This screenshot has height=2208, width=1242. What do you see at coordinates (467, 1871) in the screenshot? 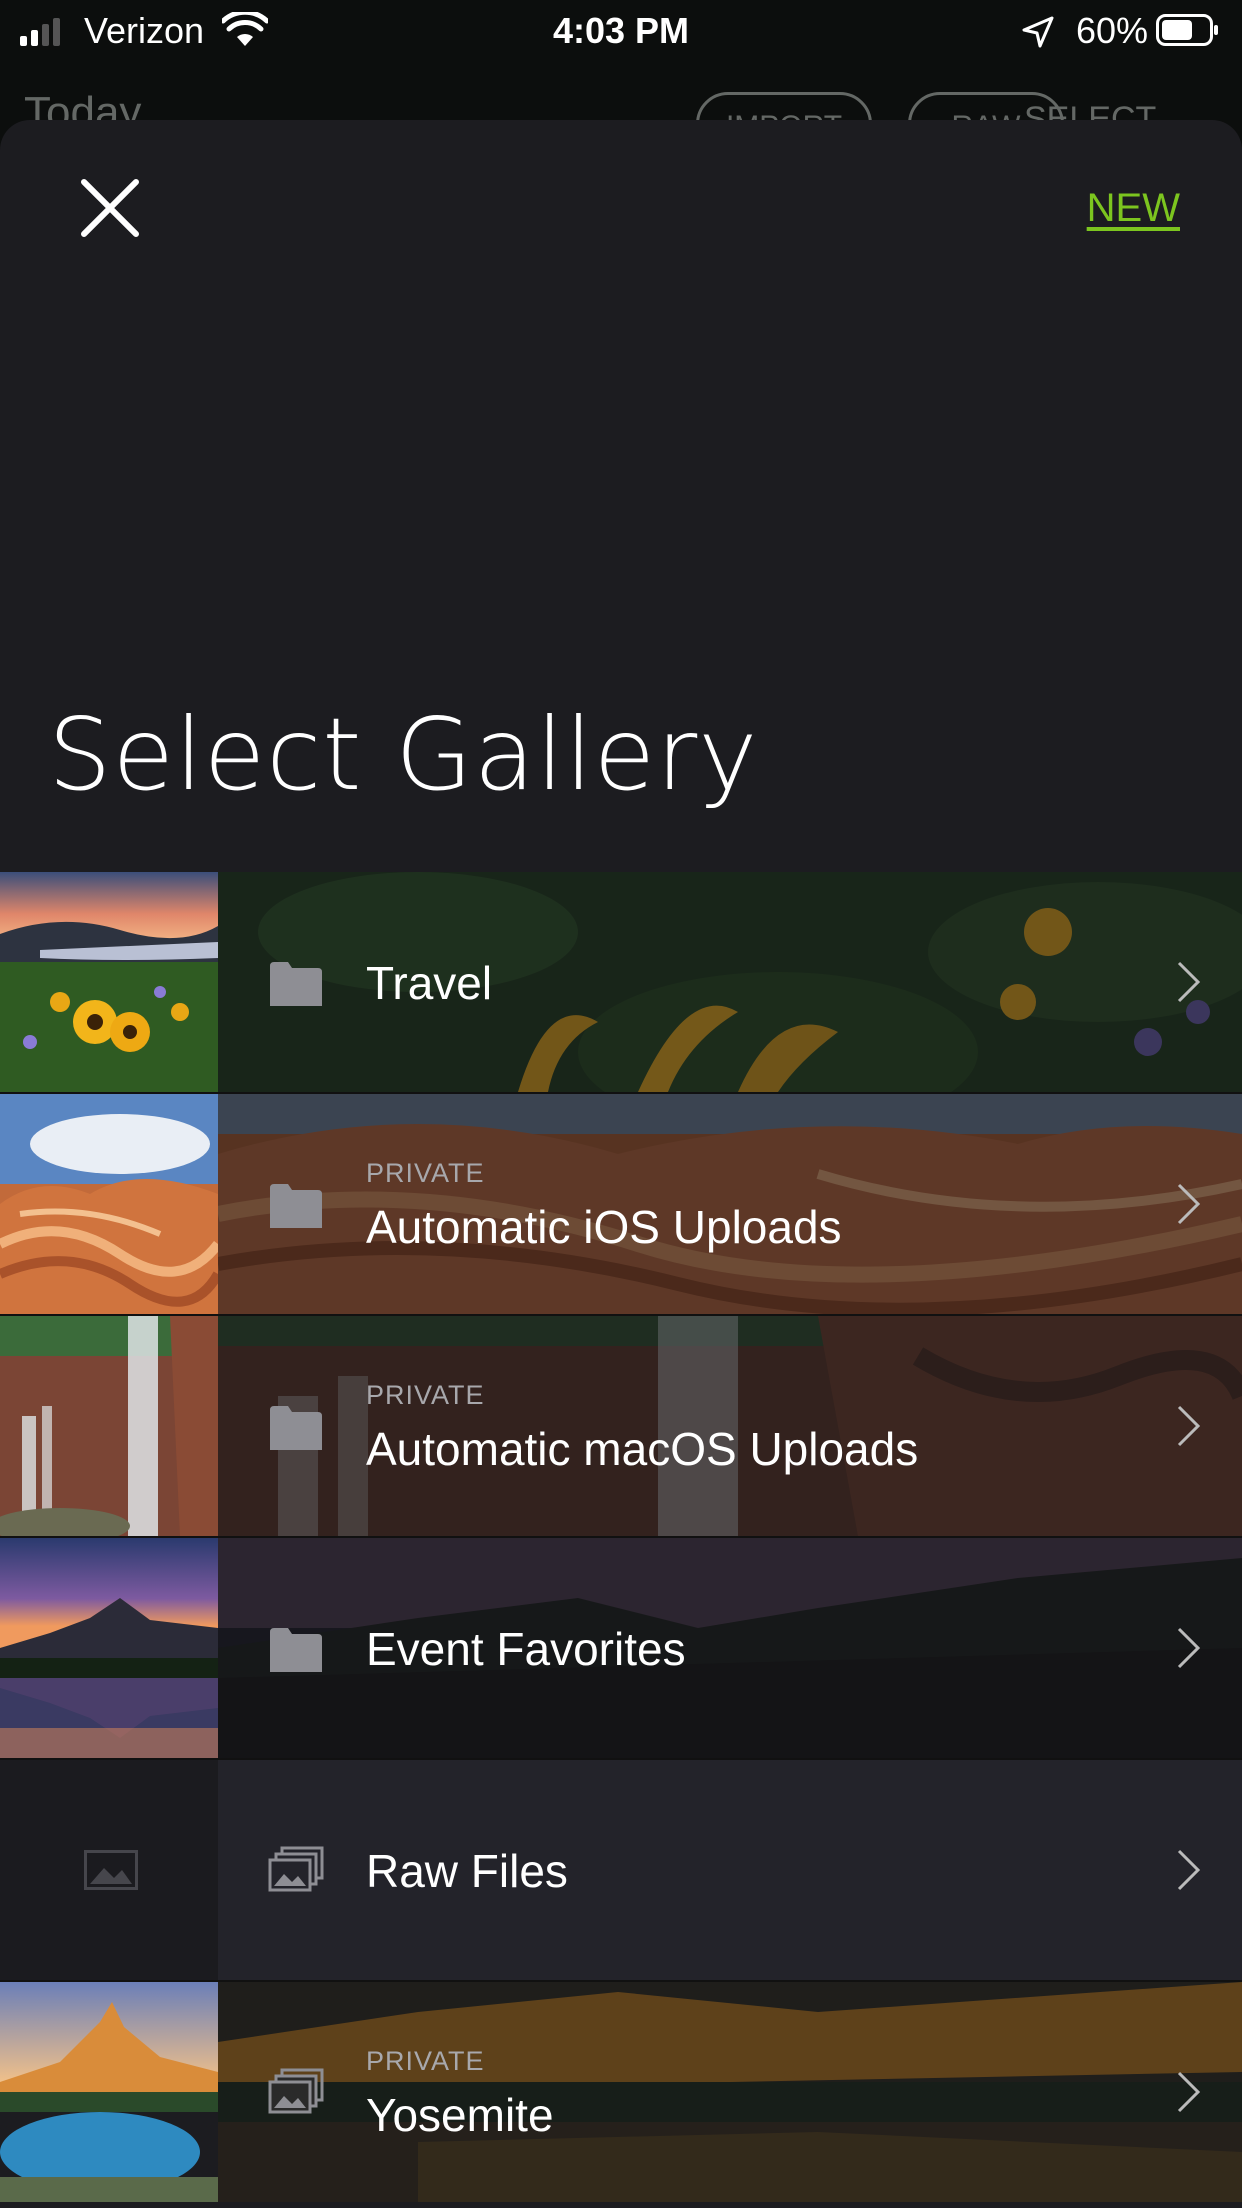
I see `gallery-name: Raw Files` at bounding box center [467, 1871].